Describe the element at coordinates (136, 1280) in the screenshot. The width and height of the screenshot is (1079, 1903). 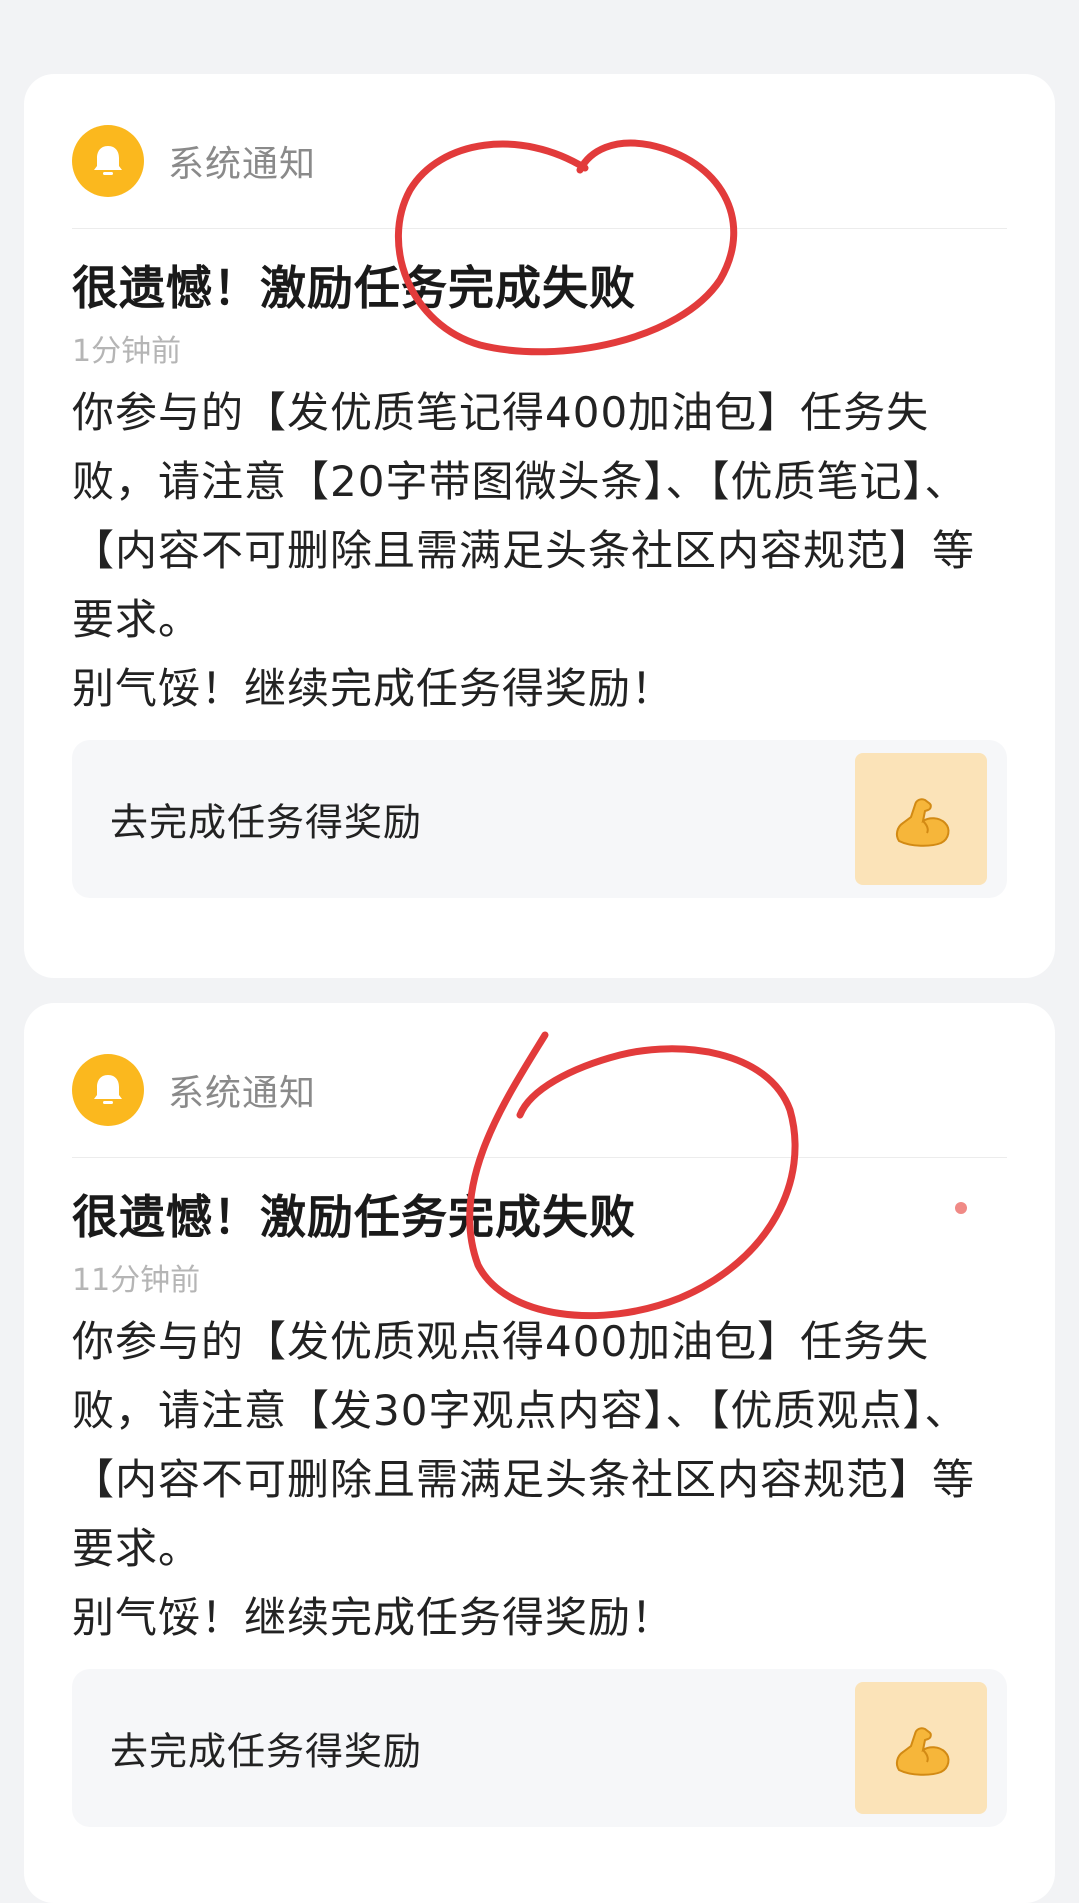
I see `timestamp: 11分钟前` at that location.